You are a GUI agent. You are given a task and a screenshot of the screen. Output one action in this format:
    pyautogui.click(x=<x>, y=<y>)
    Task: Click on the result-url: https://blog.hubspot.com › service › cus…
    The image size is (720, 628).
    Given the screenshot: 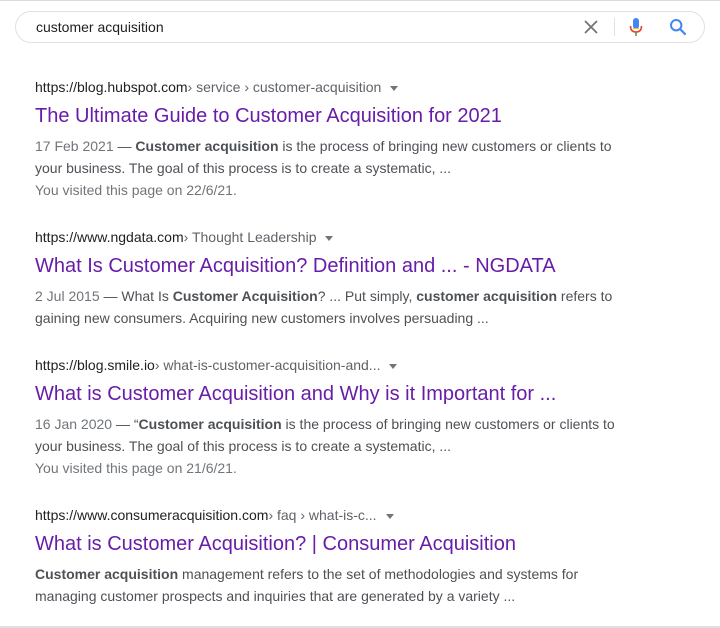 What is the action you would take?
    pyautogui.click(x=335, y=87)
    